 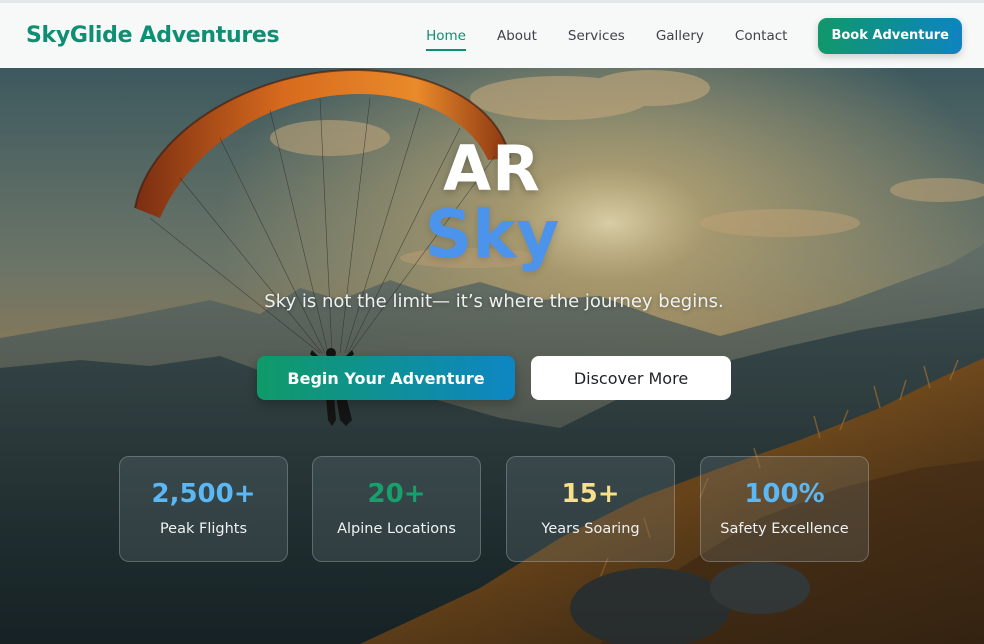 I want to click on stat-card-safety-excellence: 100% Safety Excellence, so click(x=784, y=509).